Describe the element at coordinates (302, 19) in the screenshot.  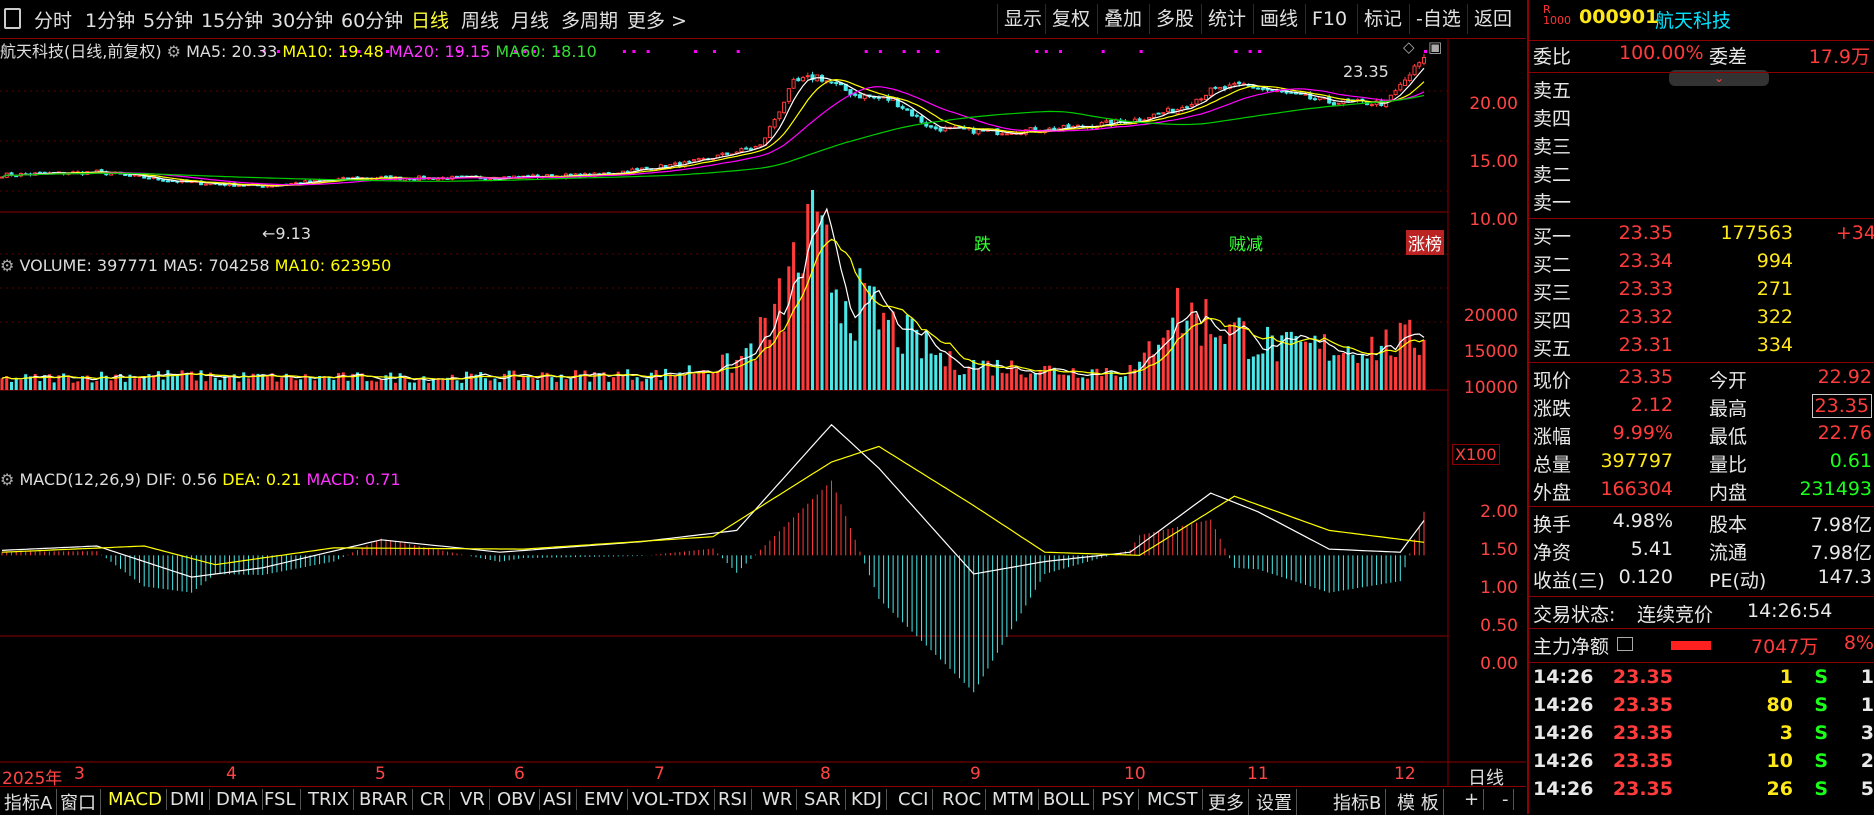
I see `period-4: 30分钟` at that location.